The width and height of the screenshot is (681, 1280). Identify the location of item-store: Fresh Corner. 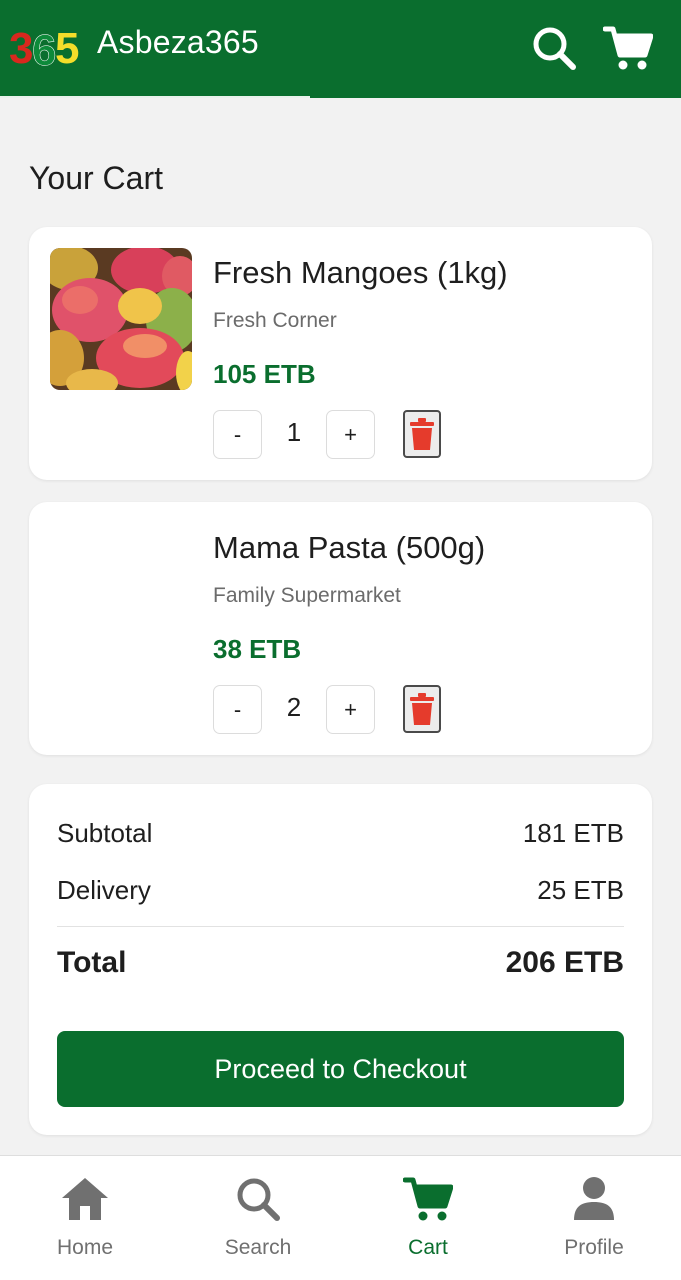
(275, 320).